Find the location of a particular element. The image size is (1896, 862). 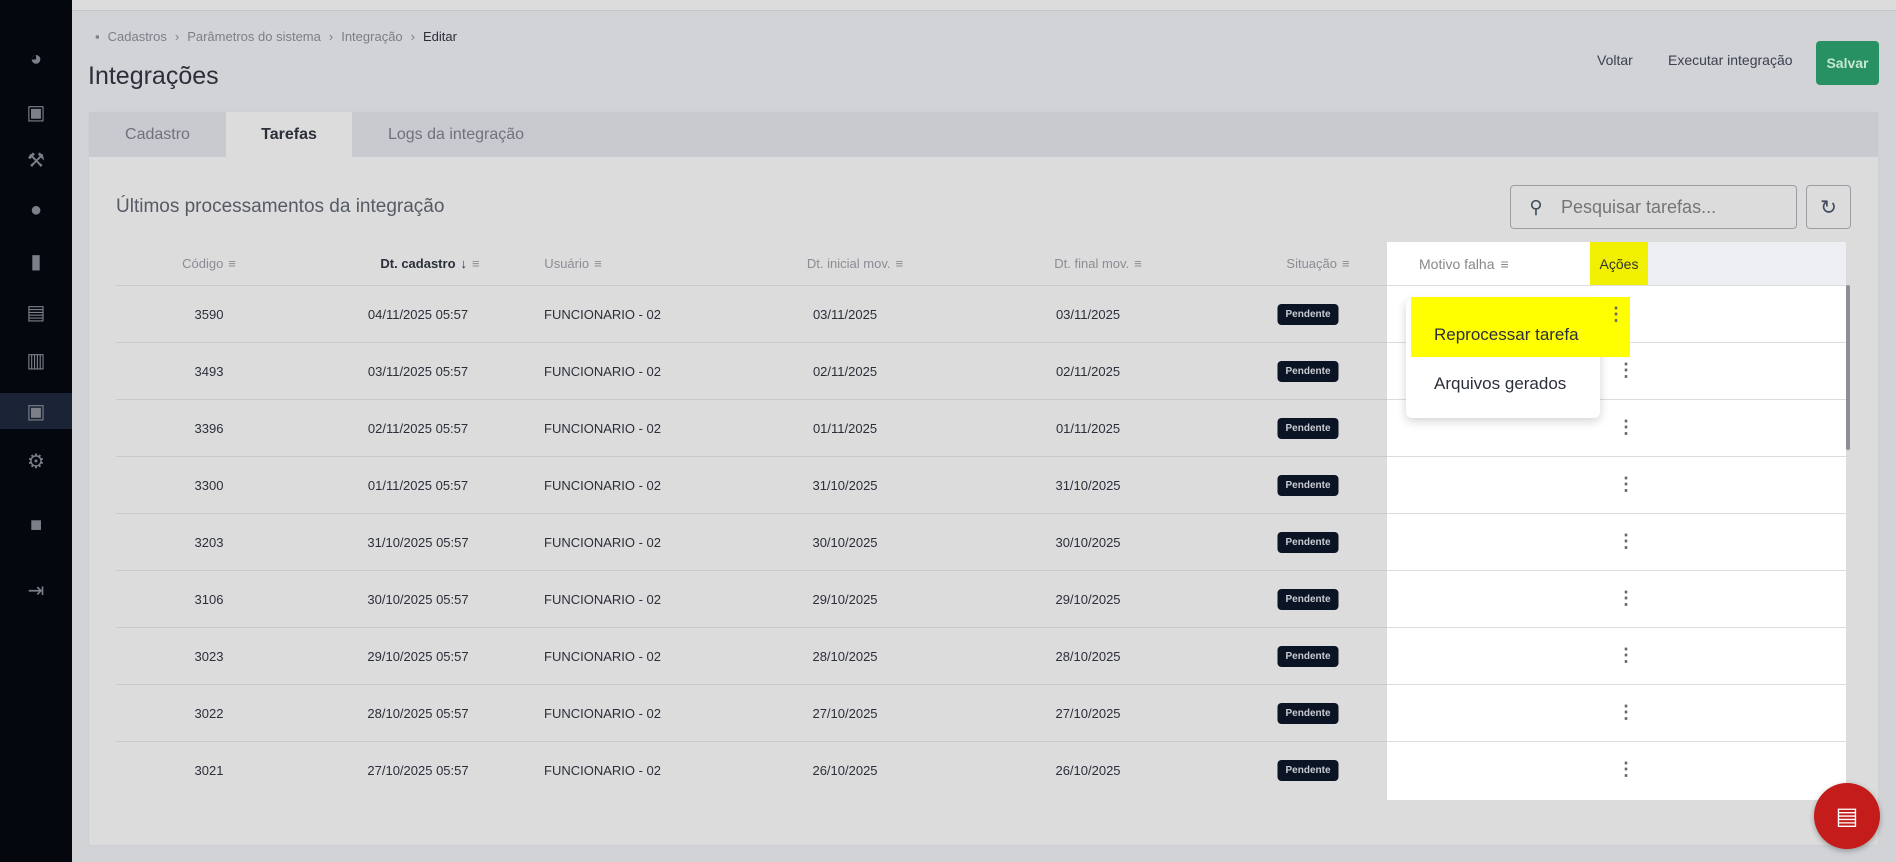

column-header-situacao: Situação ≡ is located at coordinates (1317, 263).